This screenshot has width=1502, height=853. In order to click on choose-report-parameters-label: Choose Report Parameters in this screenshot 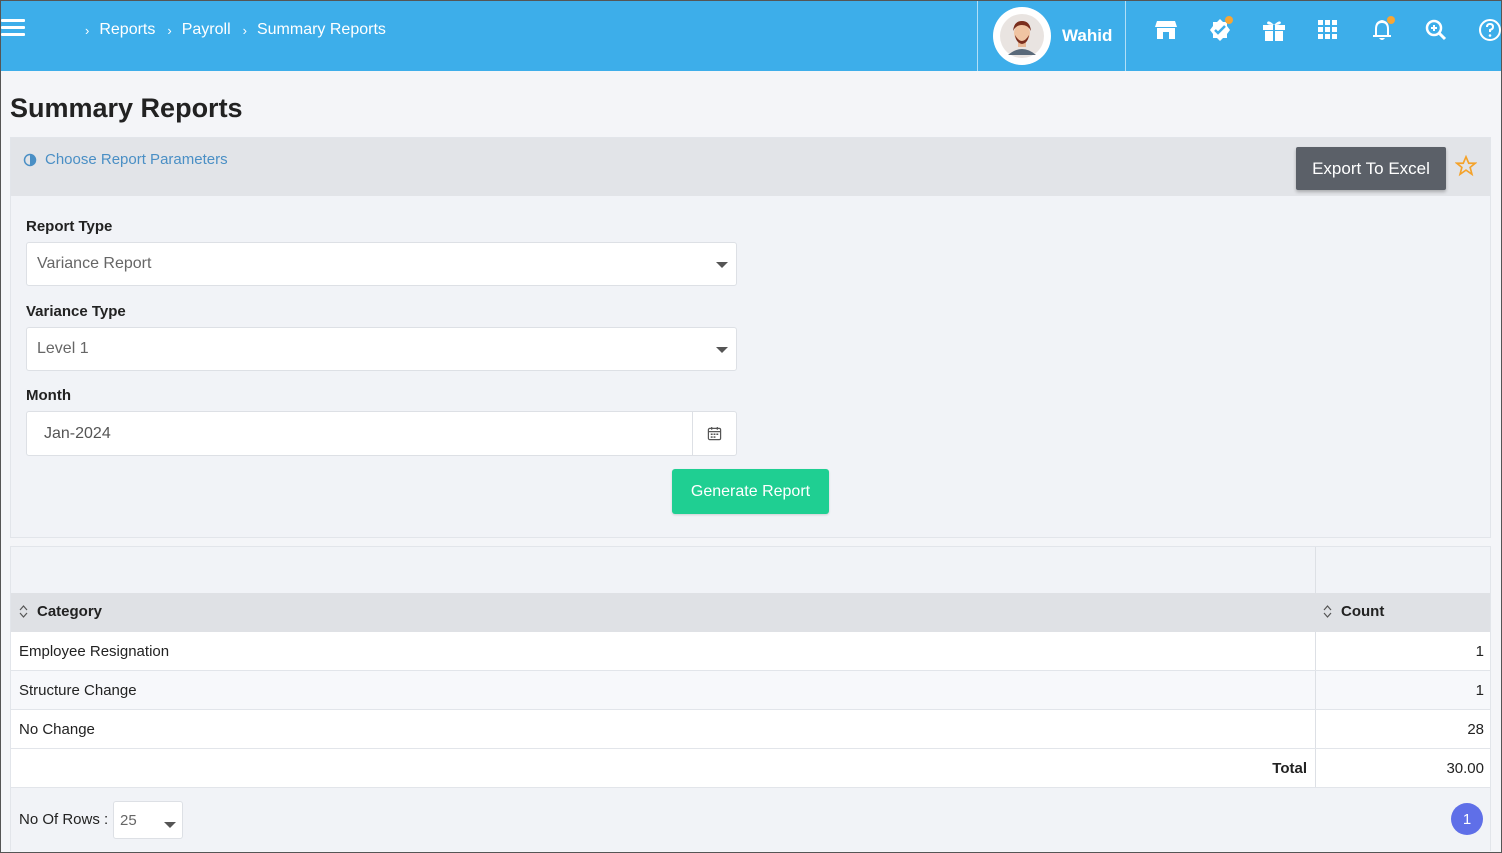, I will do `click(136, 159)`.